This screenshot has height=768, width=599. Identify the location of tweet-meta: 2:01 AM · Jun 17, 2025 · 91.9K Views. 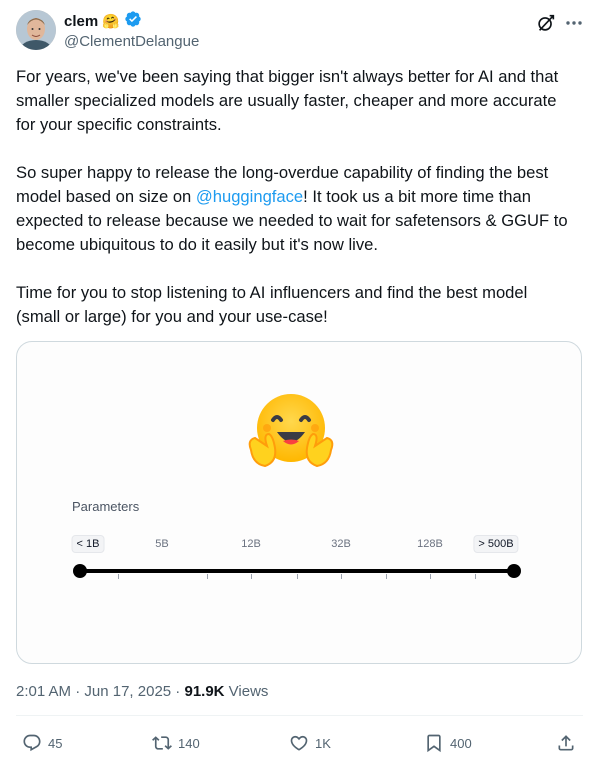
(142, 691).